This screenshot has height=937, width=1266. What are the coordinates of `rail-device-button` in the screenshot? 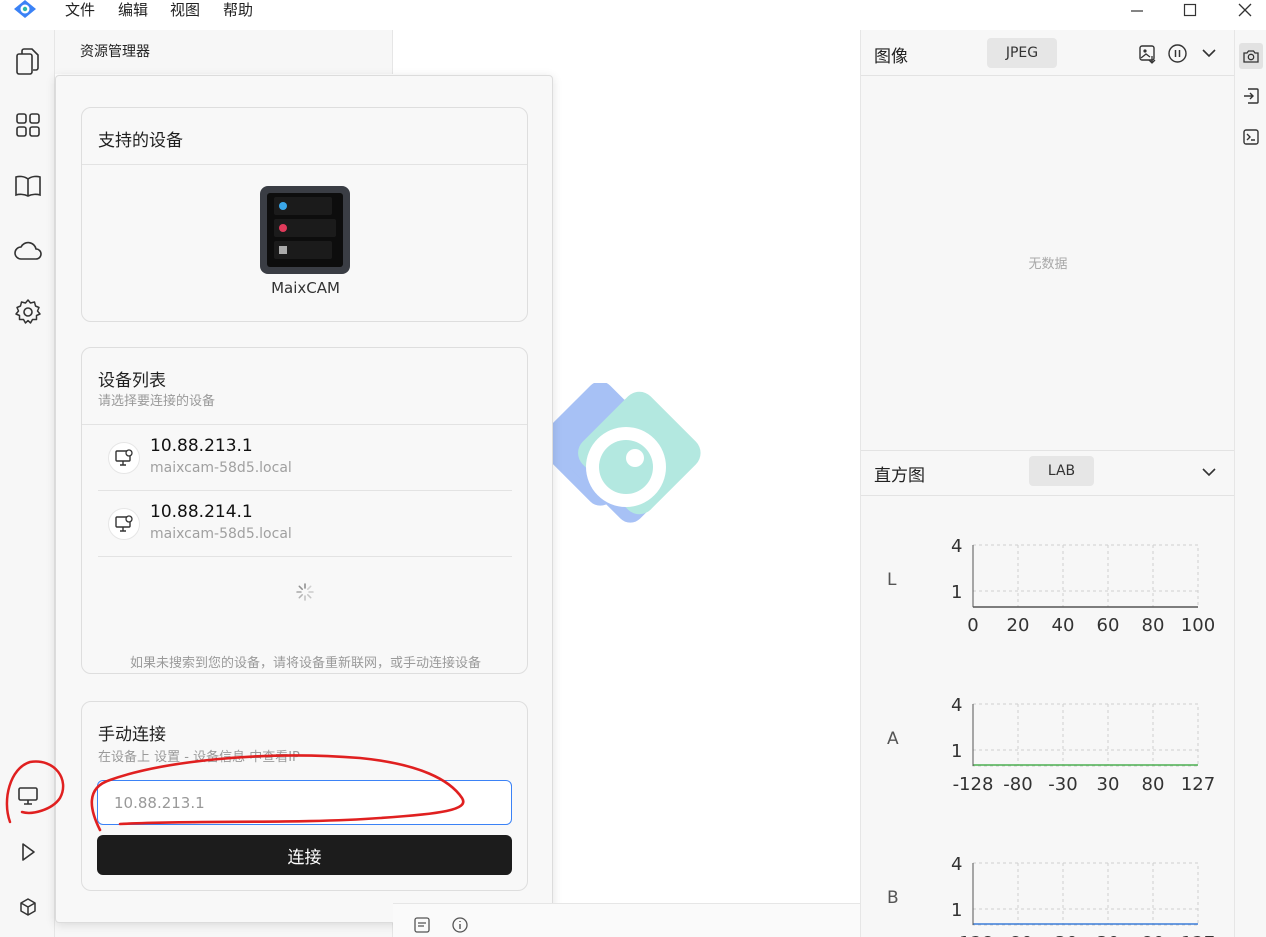 It's located at (27, 796).